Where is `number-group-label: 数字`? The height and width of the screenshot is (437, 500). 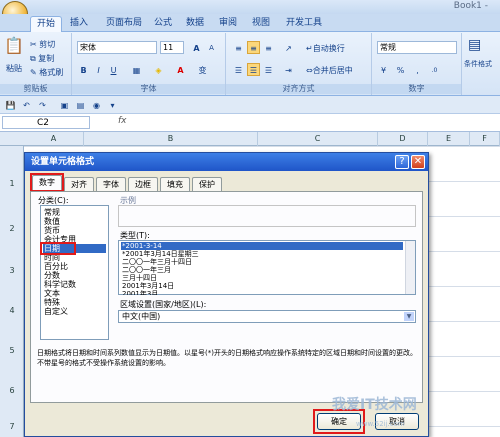
number-group-label: 数字 is located at coordinates (416, 89).